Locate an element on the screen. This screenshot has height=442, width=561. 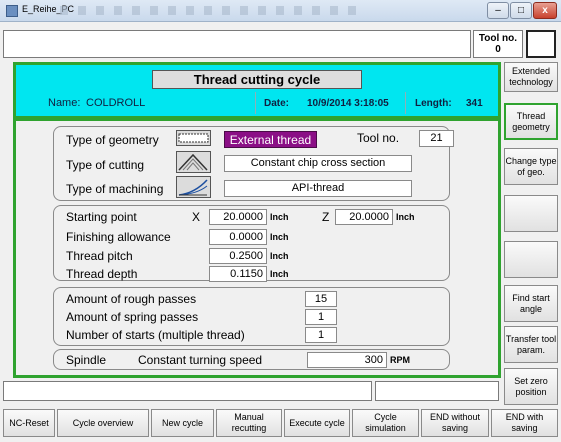
status-field-right is located at coordinates (437, 391).